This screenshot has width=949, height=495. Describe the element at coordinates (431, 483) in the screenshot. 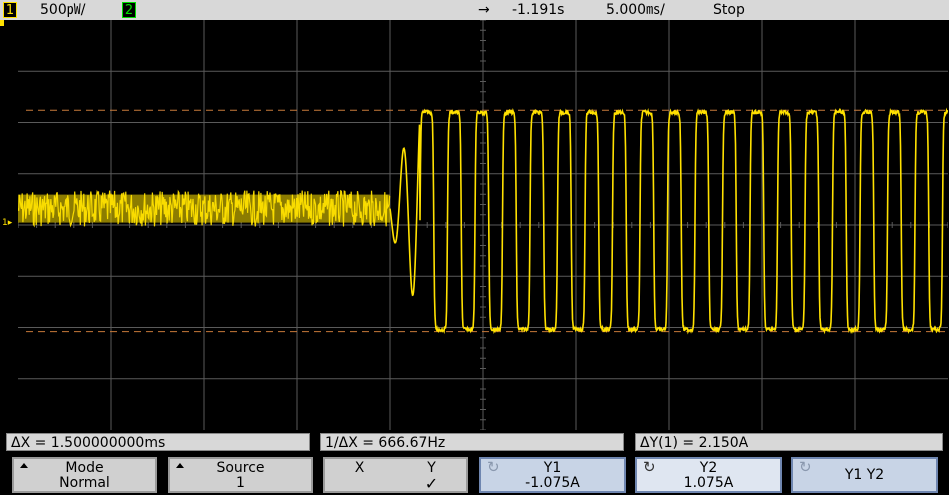

I see `checkmark-icon: ✓` at that location.